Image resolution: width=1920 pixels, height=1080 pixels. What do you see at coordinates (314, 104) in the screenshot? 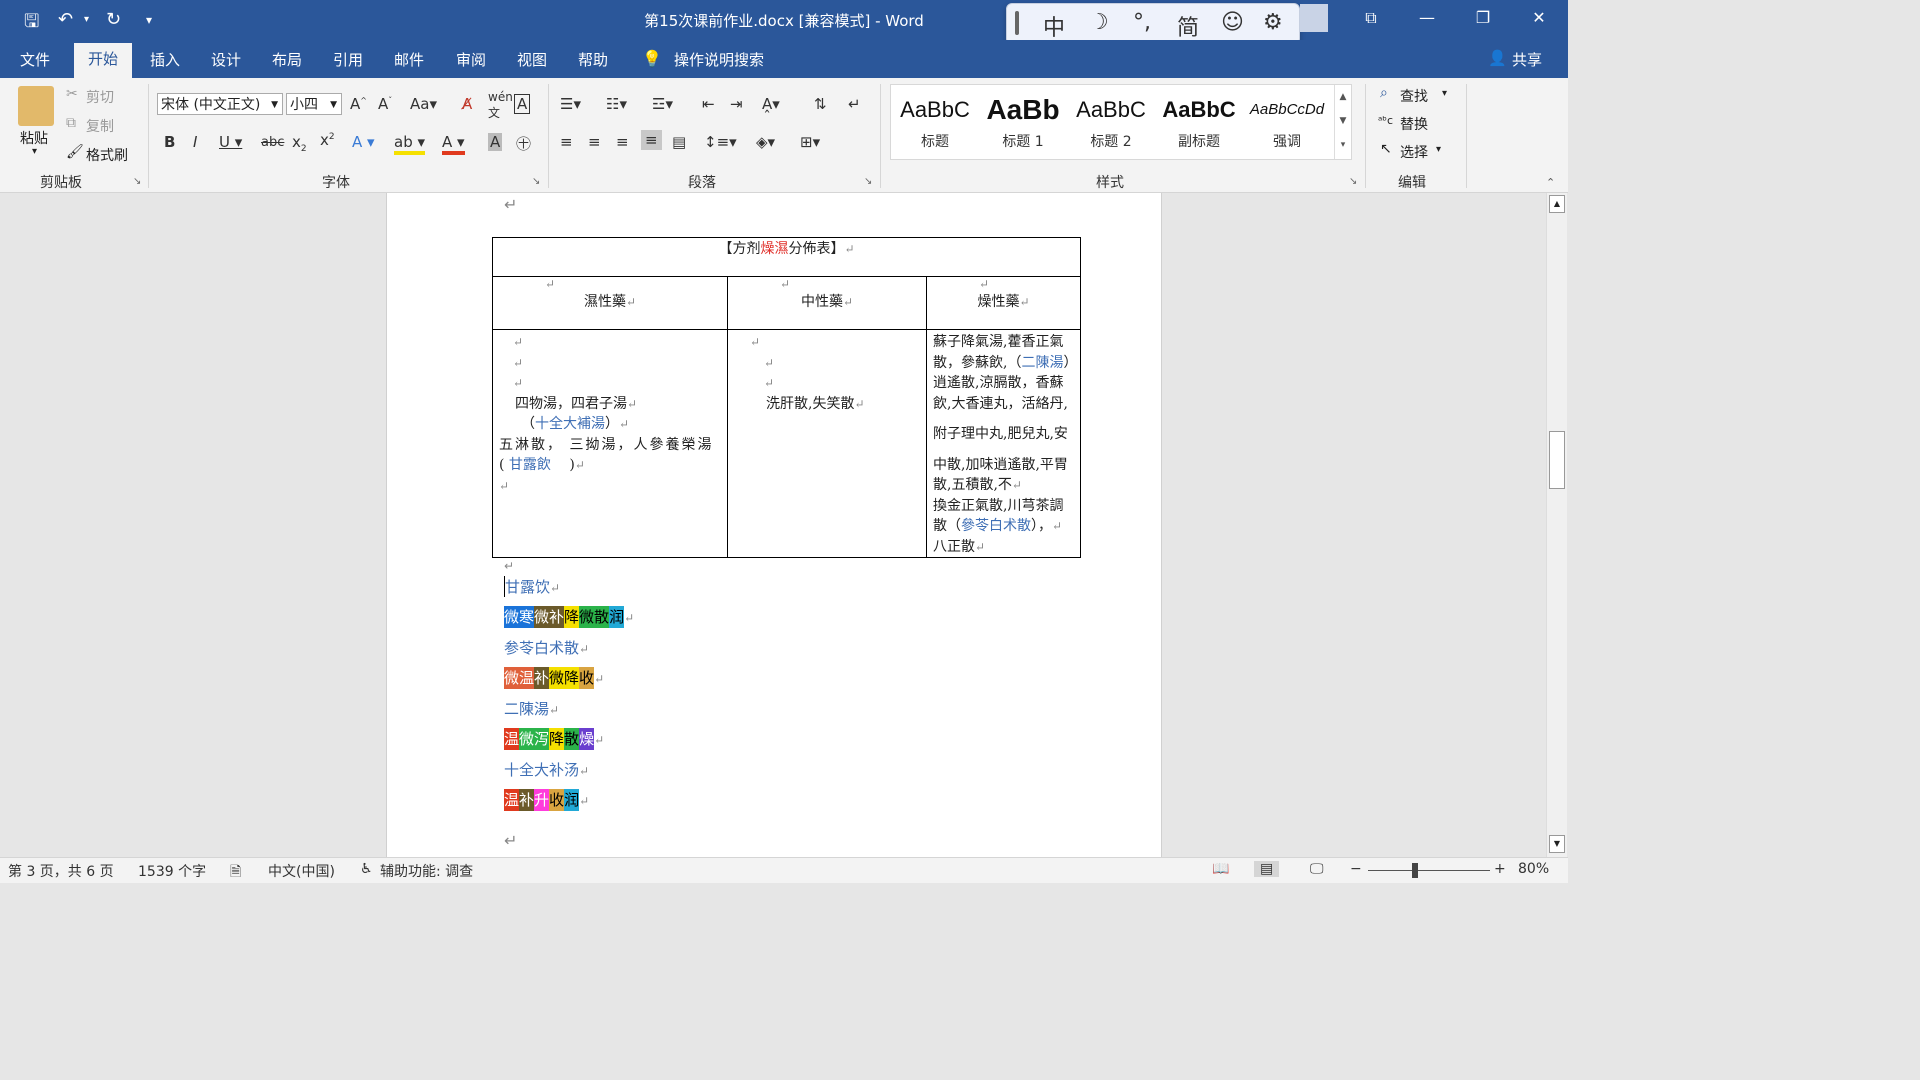
I see `font-size-combo: 小四 ▼` at bounding box center [314, 104].